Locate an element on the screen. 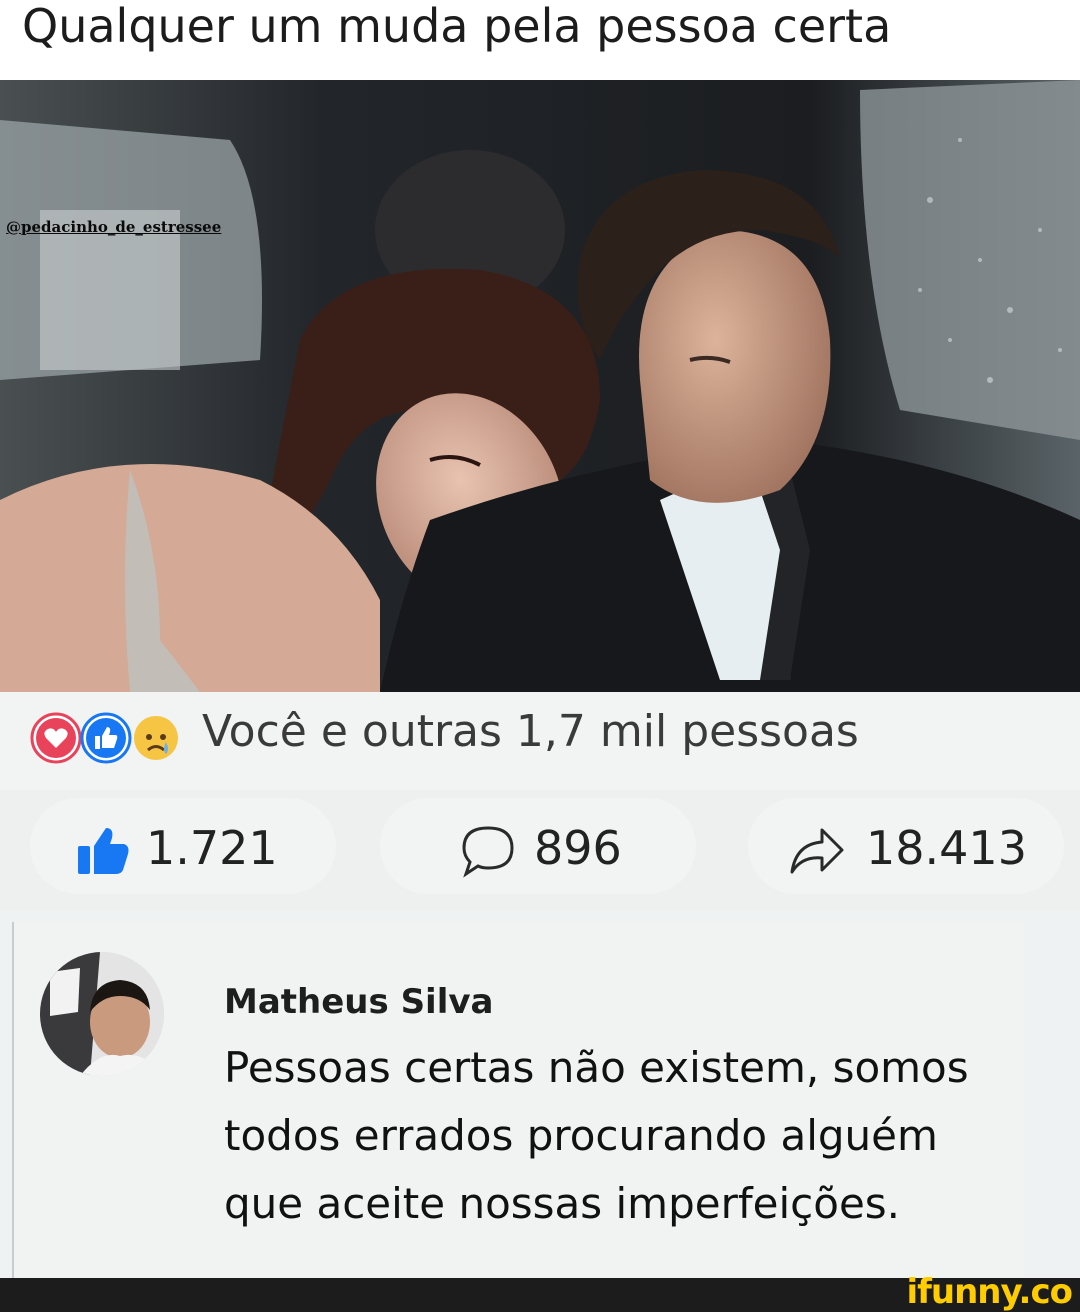 The width and height of the screenshot is (1080, 1312). ifunny-logo: ifunny.co is located at coordinates (989, 1292).